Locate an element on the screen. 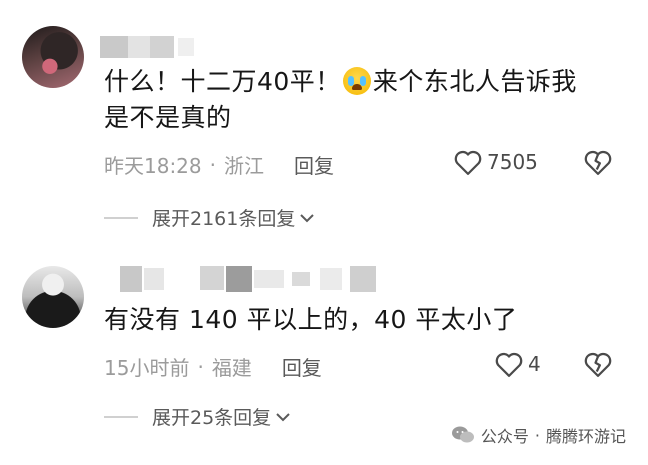 This screenshot has height=465, width=648. expand-replies-label: 展开25条回复 is located at coordinates (212, 418).